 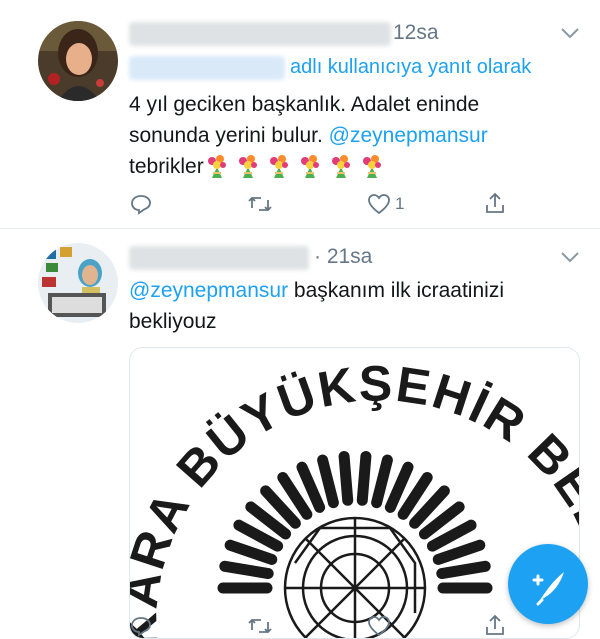 I want to click on like-button, so click(x=379, y=626).